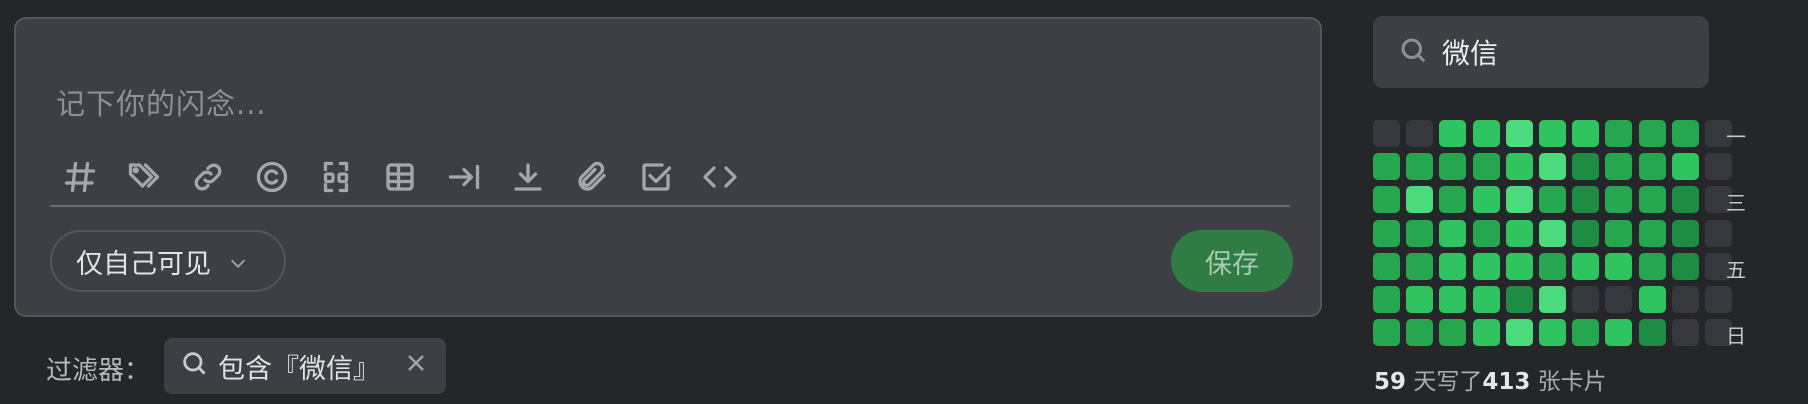 This screenshot has width=1808, height=404. Describe the element at coordinates (400, 177) in the screenshot. I see `table-icon` at that location.